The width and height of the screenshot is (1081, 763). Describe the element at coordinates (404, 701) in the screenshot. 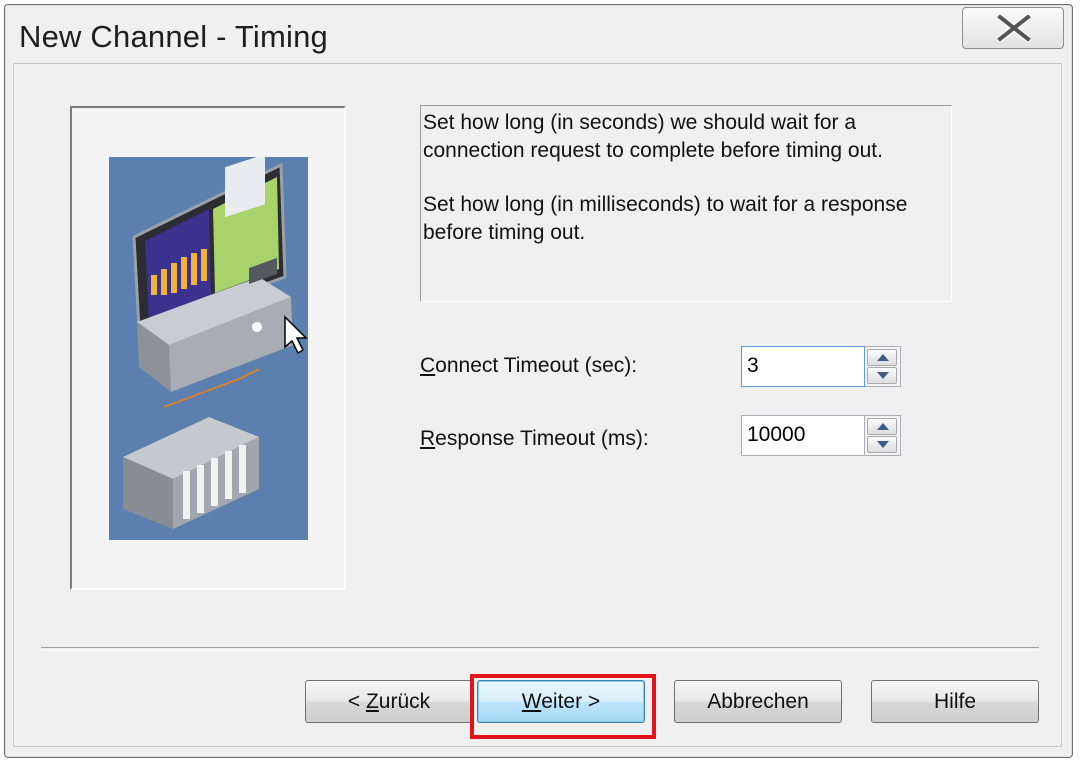

I see `back-button-label: urück` at that location.